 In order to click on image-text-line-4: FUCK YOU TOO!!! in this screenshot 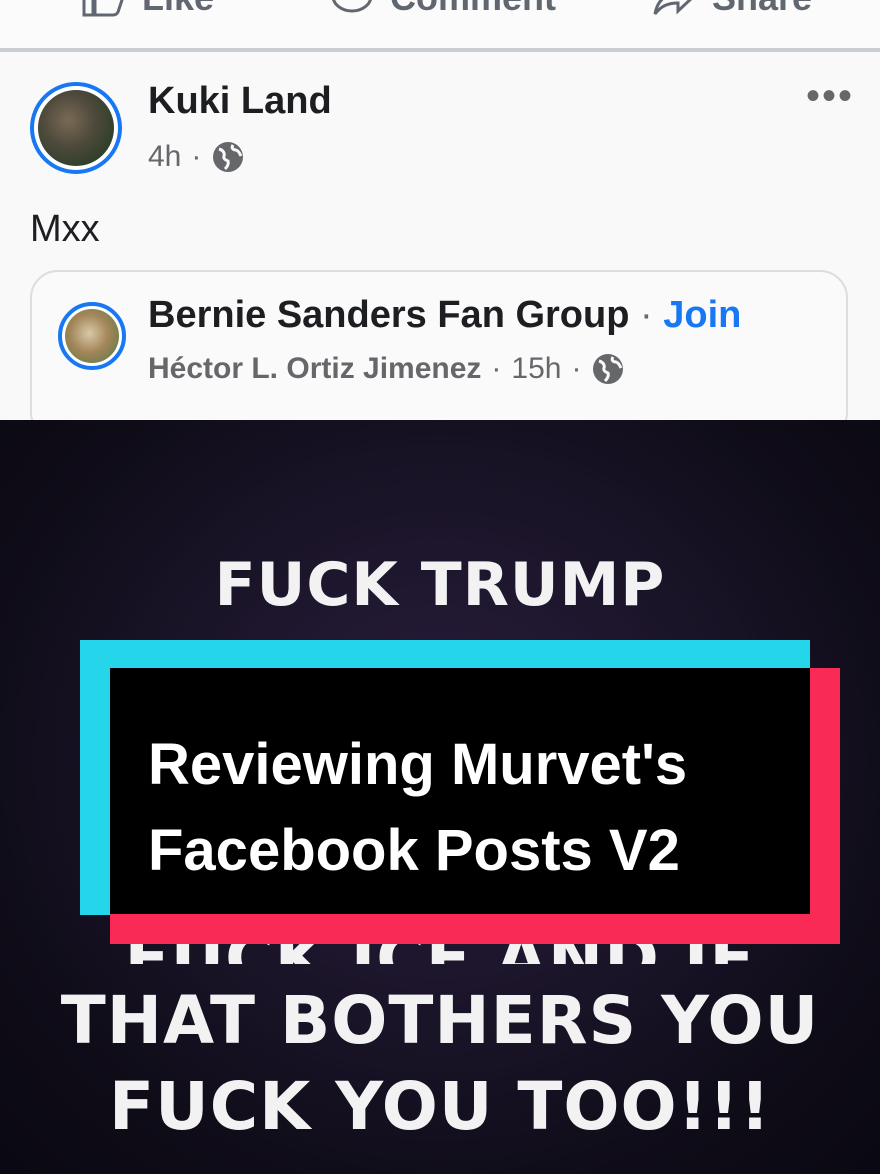, I will do `click(440, 1106)`.